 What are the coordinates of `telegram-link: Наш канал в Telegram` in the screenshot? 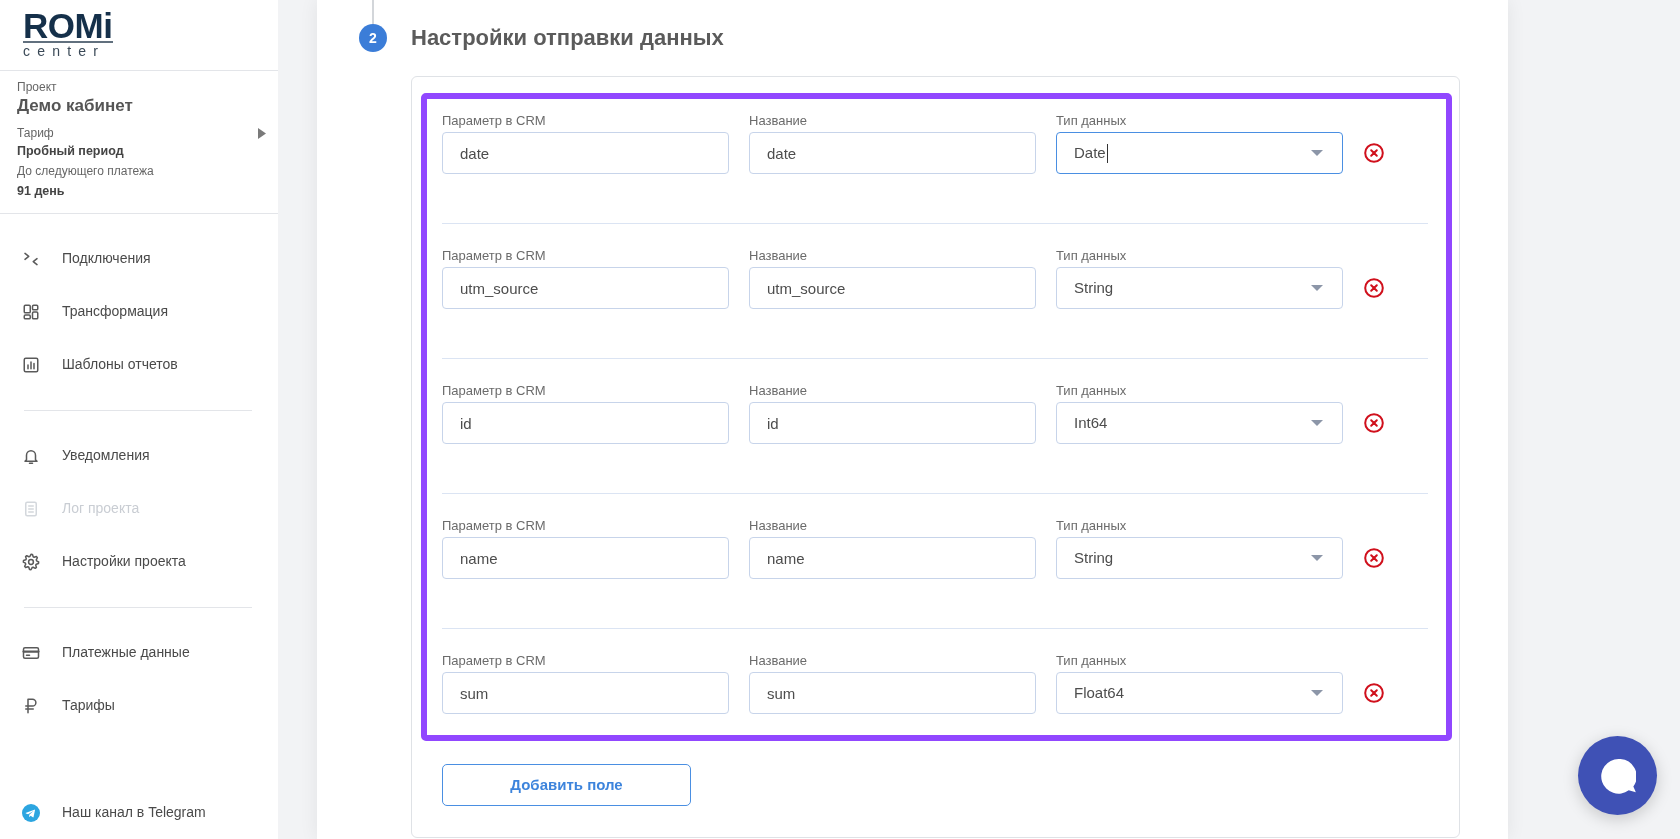 It's located at (139, 812).